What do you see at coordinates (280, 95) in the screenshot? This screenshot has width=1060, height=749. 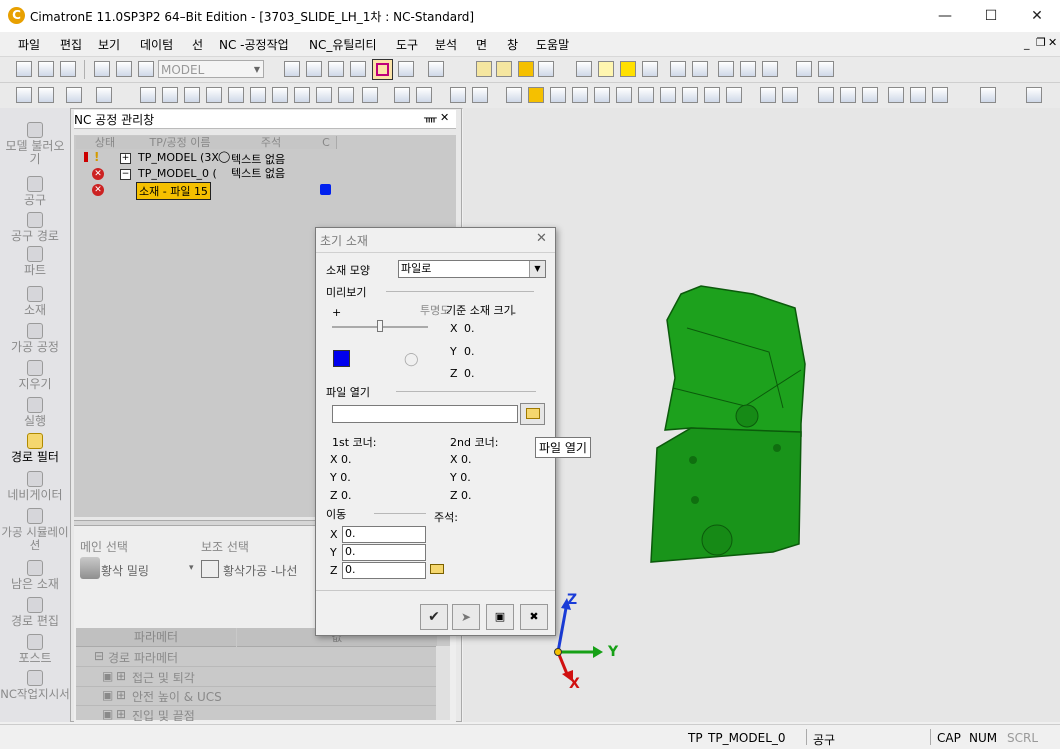 I see `curve-tool-7-icon` at bounding box center [280, 95].